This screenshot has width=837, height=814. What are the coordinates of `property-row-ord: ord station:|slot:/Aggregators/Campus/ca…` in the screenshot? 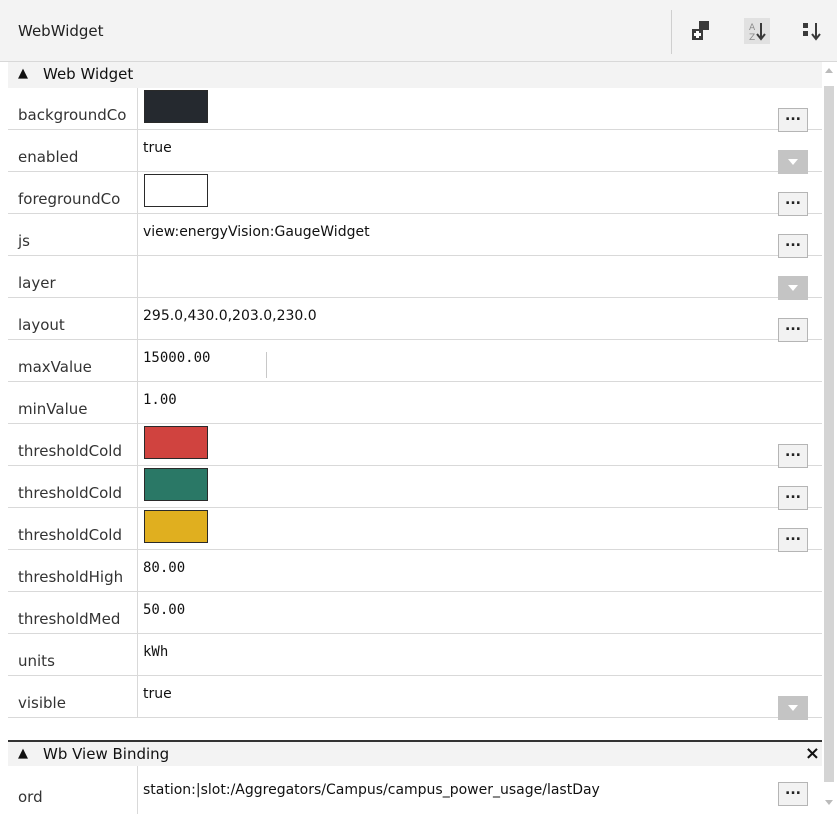 It's located at (415, 790).